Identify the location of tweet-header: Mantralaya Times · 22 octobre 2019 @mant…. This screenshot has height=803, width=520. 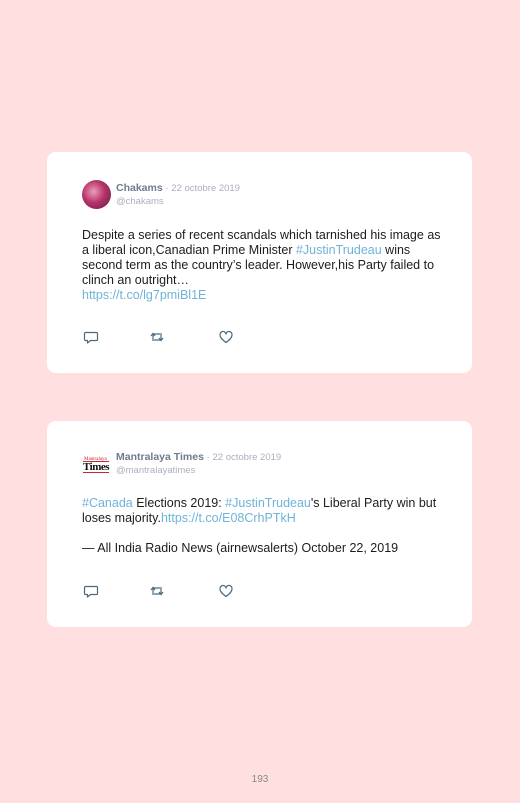
(198, 464).